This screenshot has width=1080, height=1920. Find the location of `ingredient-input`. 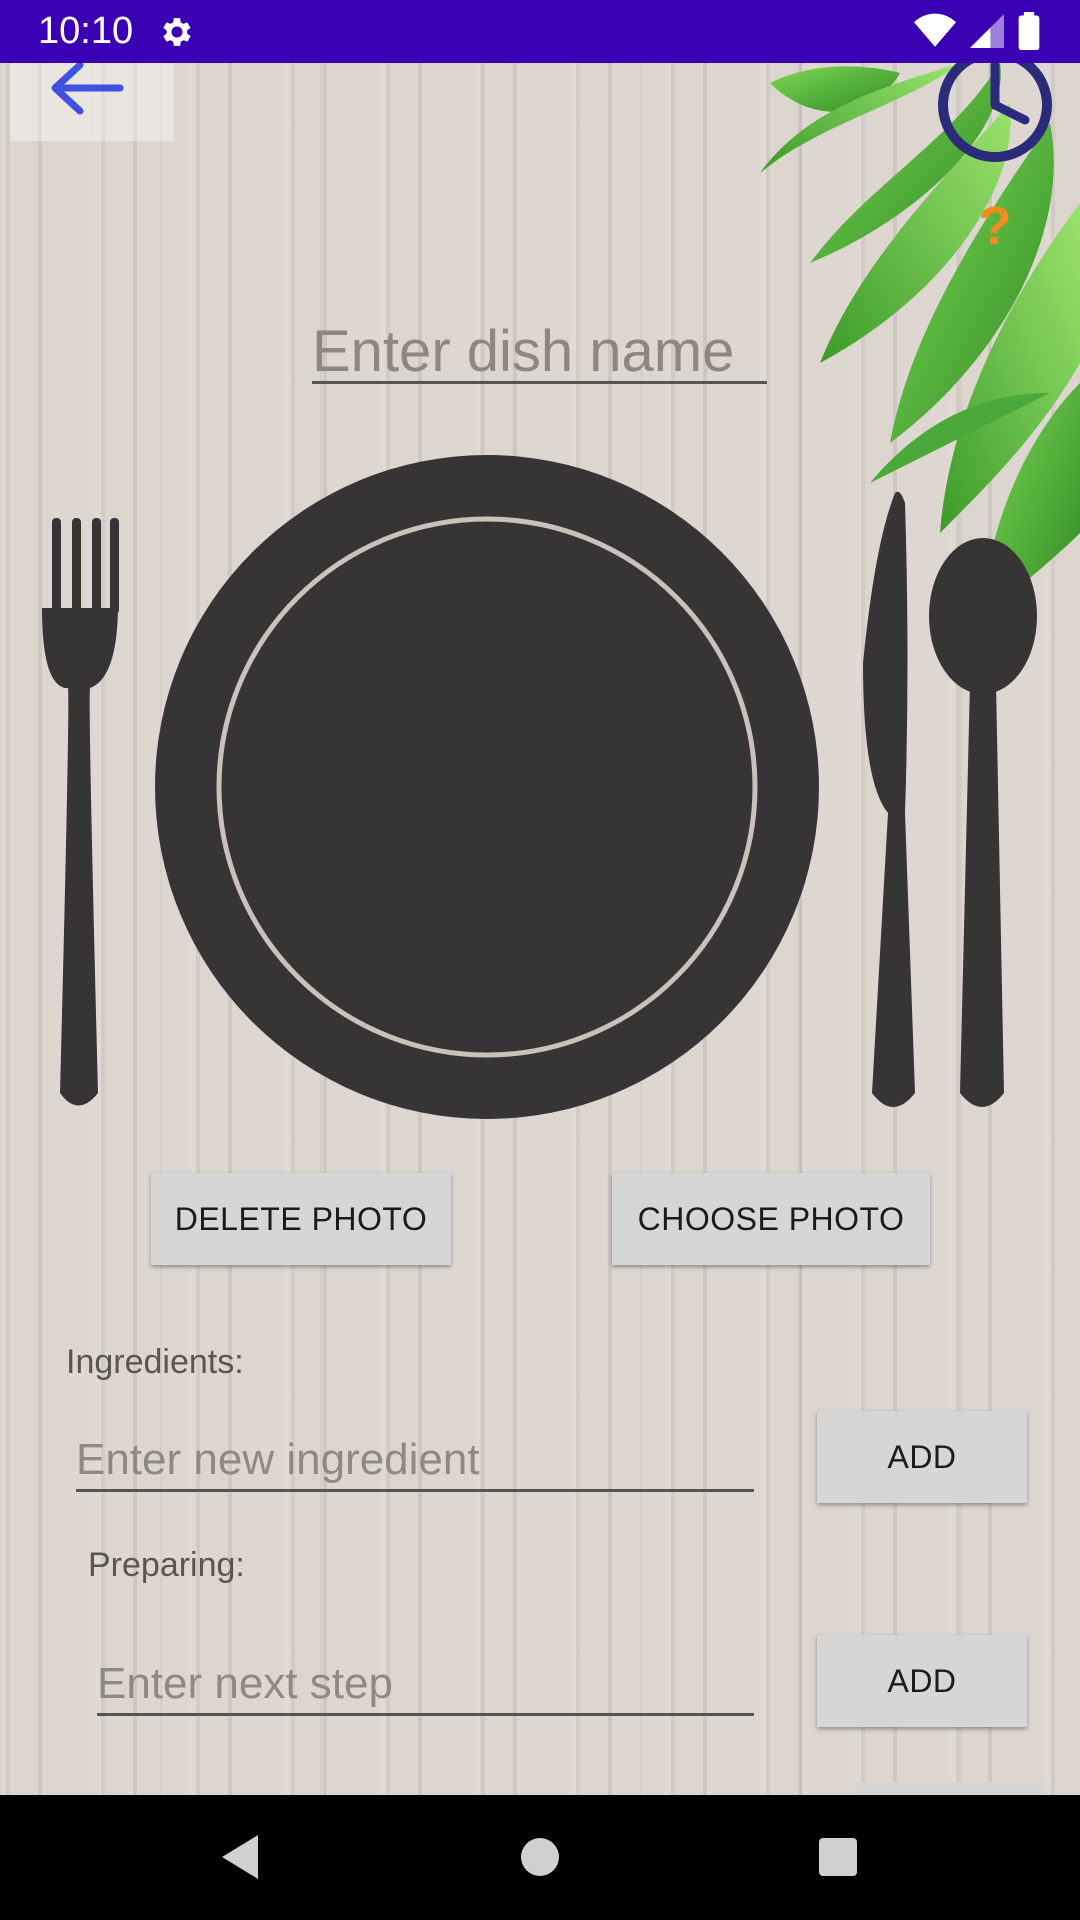

ingredient-input is located at coordinates (415, 1461).